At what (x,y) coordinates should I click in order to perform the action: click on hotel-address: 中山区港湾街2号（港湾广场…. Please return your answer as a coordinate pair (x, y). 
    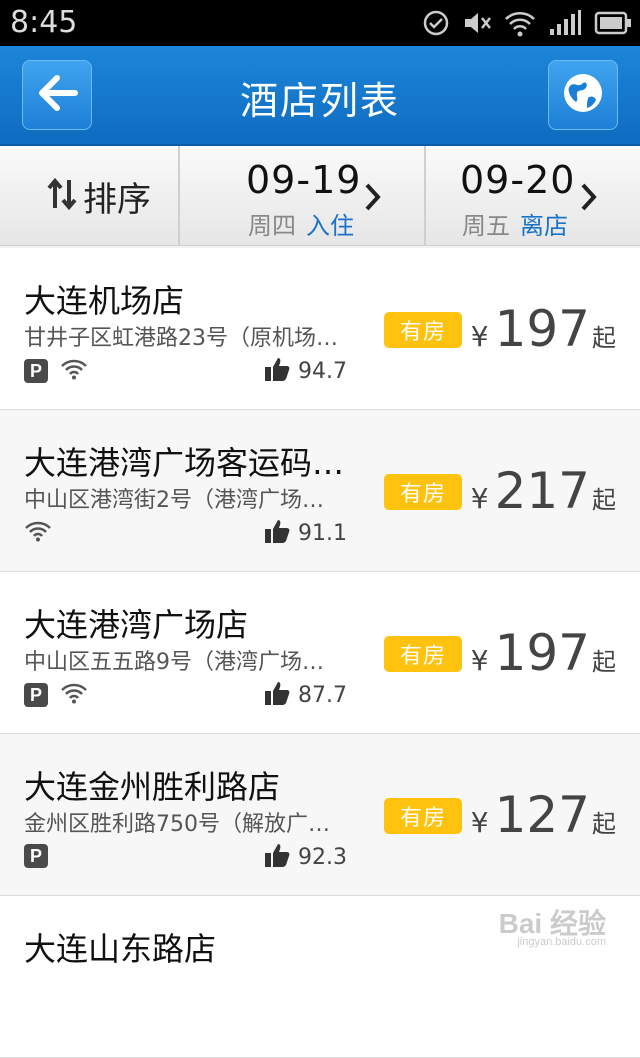
    Looking at the image, I should click on (174, 498).